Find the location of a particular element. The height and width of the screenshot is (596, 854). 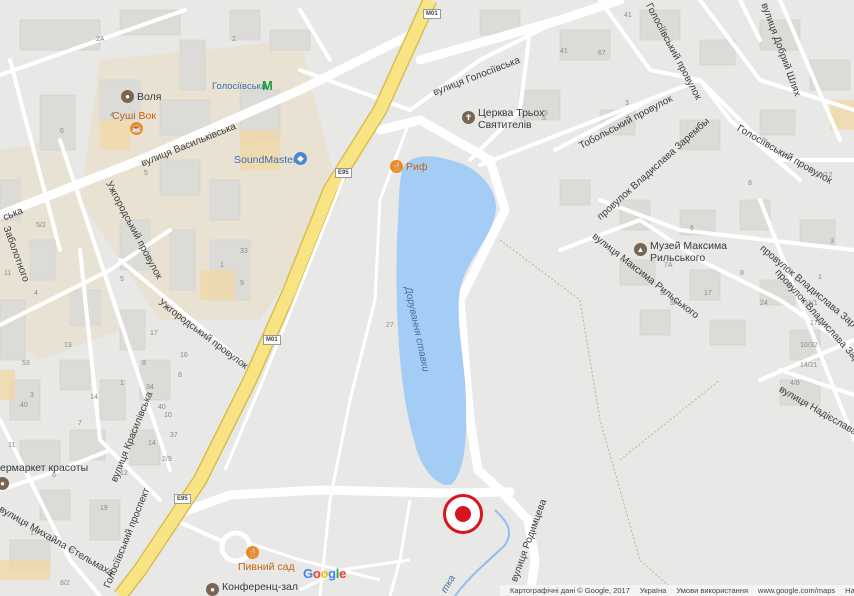

house-number: 51/1 is located at coordinates (811, 303).